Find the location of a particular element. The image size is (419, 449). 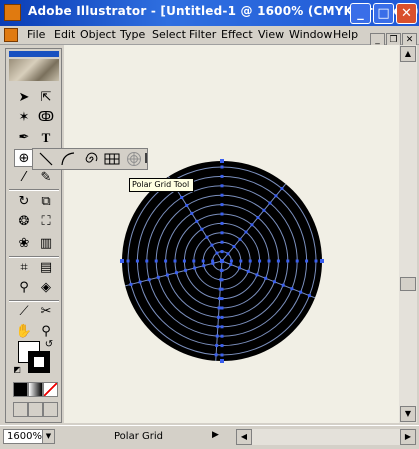

paintbrush-tool-icon: ⁄ is located at coordinates (24, 178).